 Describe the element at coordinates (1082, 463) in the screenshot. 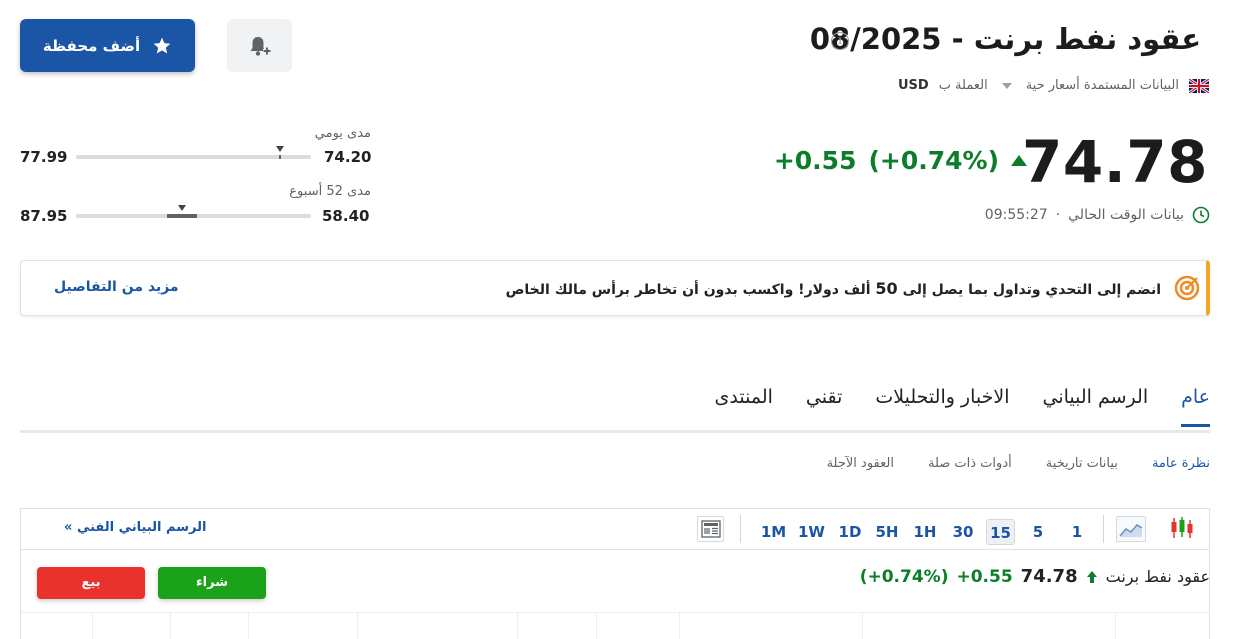

I see `subtab-historical-data: بيانات تاريخية` at that location.